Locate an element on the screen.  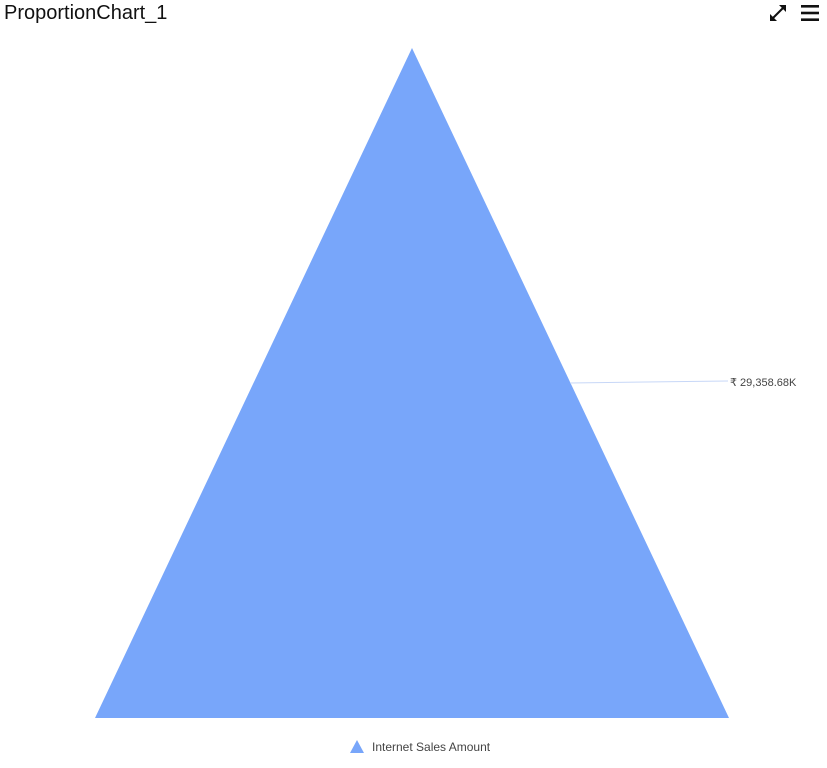
legend: Internet Sales Amount is located at coordinates (420, 747).